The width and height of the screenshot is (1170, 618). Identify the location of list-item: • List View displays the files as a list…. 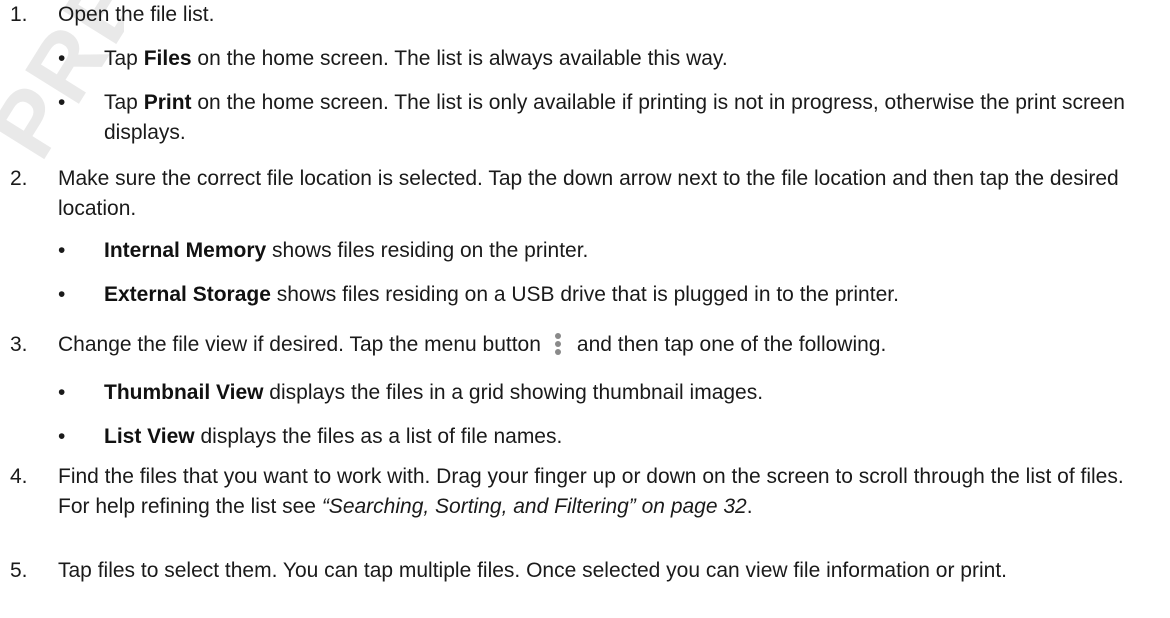
(607, 437).